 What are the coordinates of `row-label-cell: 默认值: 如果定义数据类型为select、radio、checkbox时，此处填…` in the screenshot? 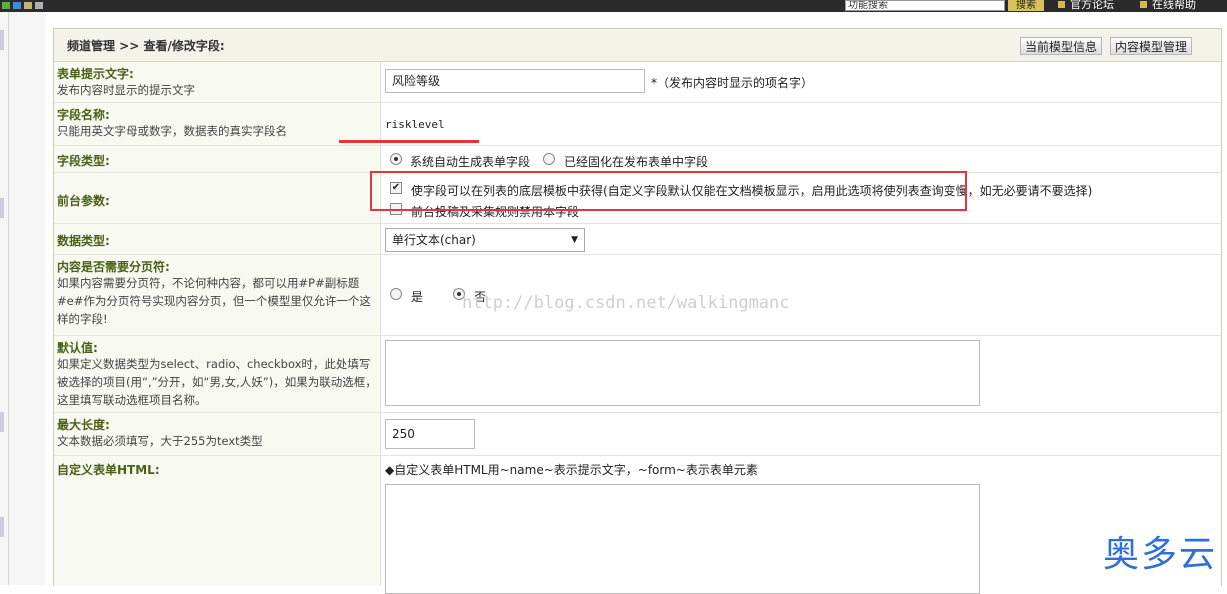 It's located at (217, 374).